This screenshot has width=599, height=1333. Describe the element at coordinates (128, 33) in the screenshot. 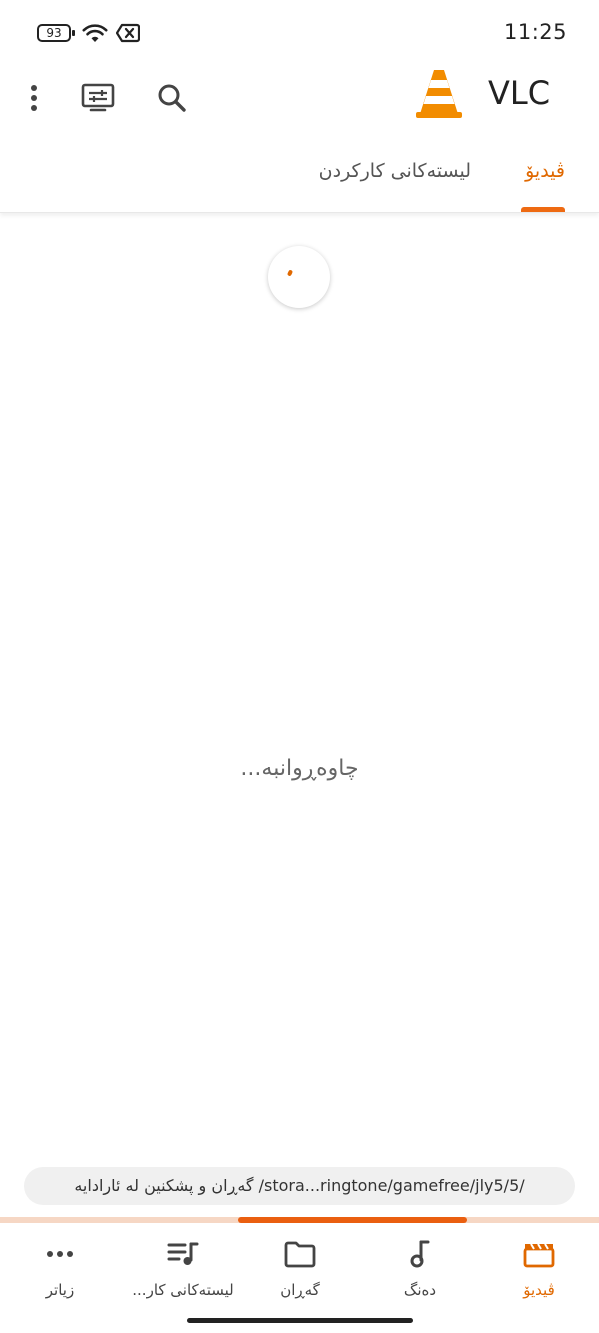

I see `no-sim-icon` at that location.